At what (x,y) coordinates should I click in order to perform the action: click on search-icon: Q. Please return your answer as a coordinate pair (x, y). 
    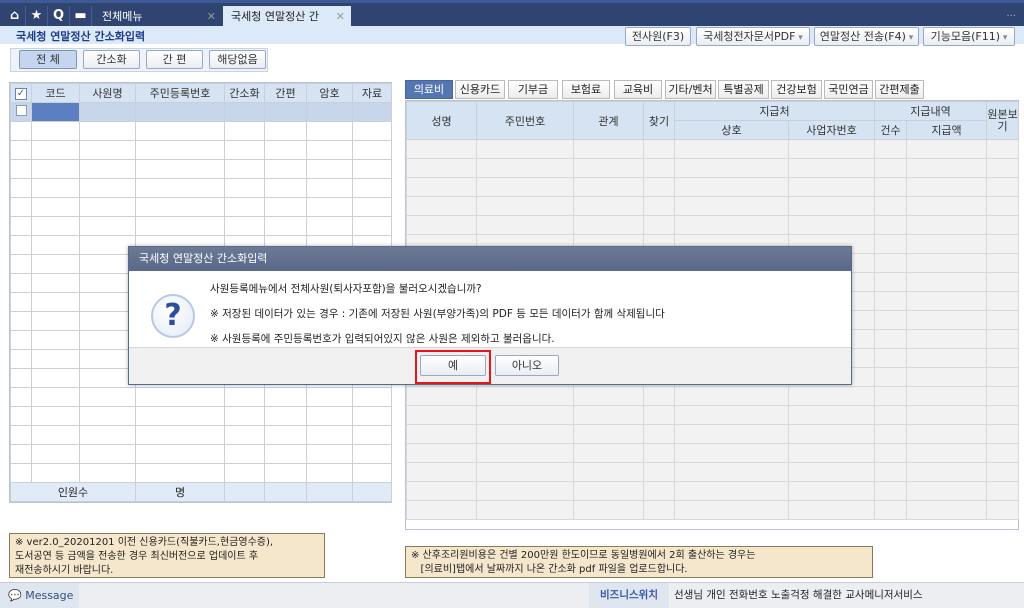
    Looking at the image, I should click on (59, 16).